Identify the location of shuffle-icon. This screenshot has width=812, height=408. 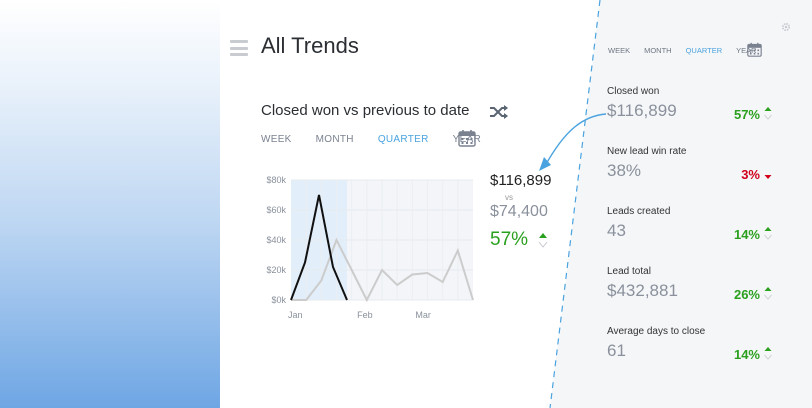
(499, 112).